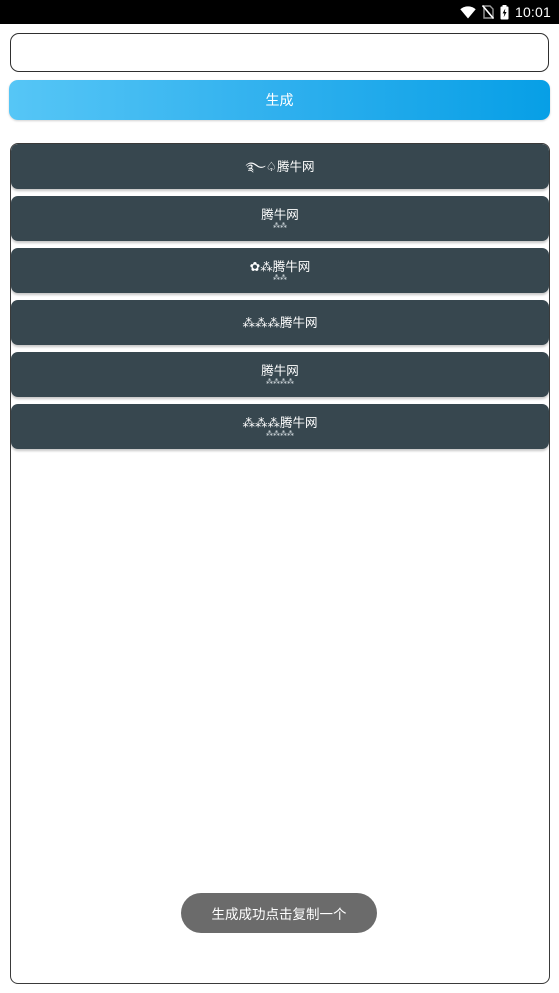  I want to click on result-item: ⁂⁂⁂腾牛网, so click(280, 322).